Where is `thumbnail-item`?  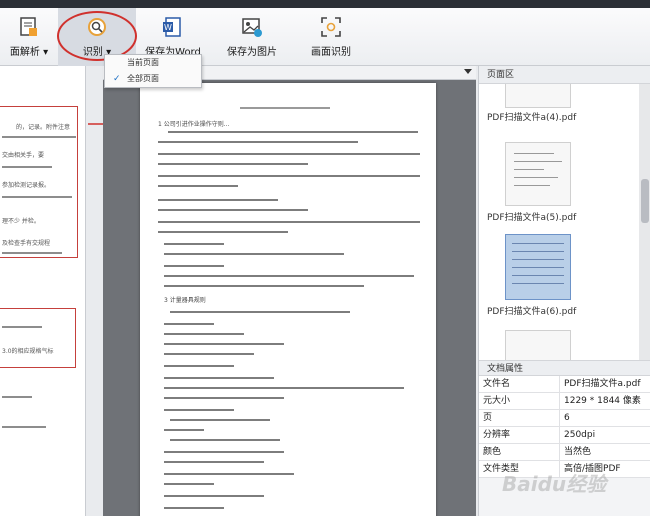
thumbnail-item is located at coordinates (562, 345).